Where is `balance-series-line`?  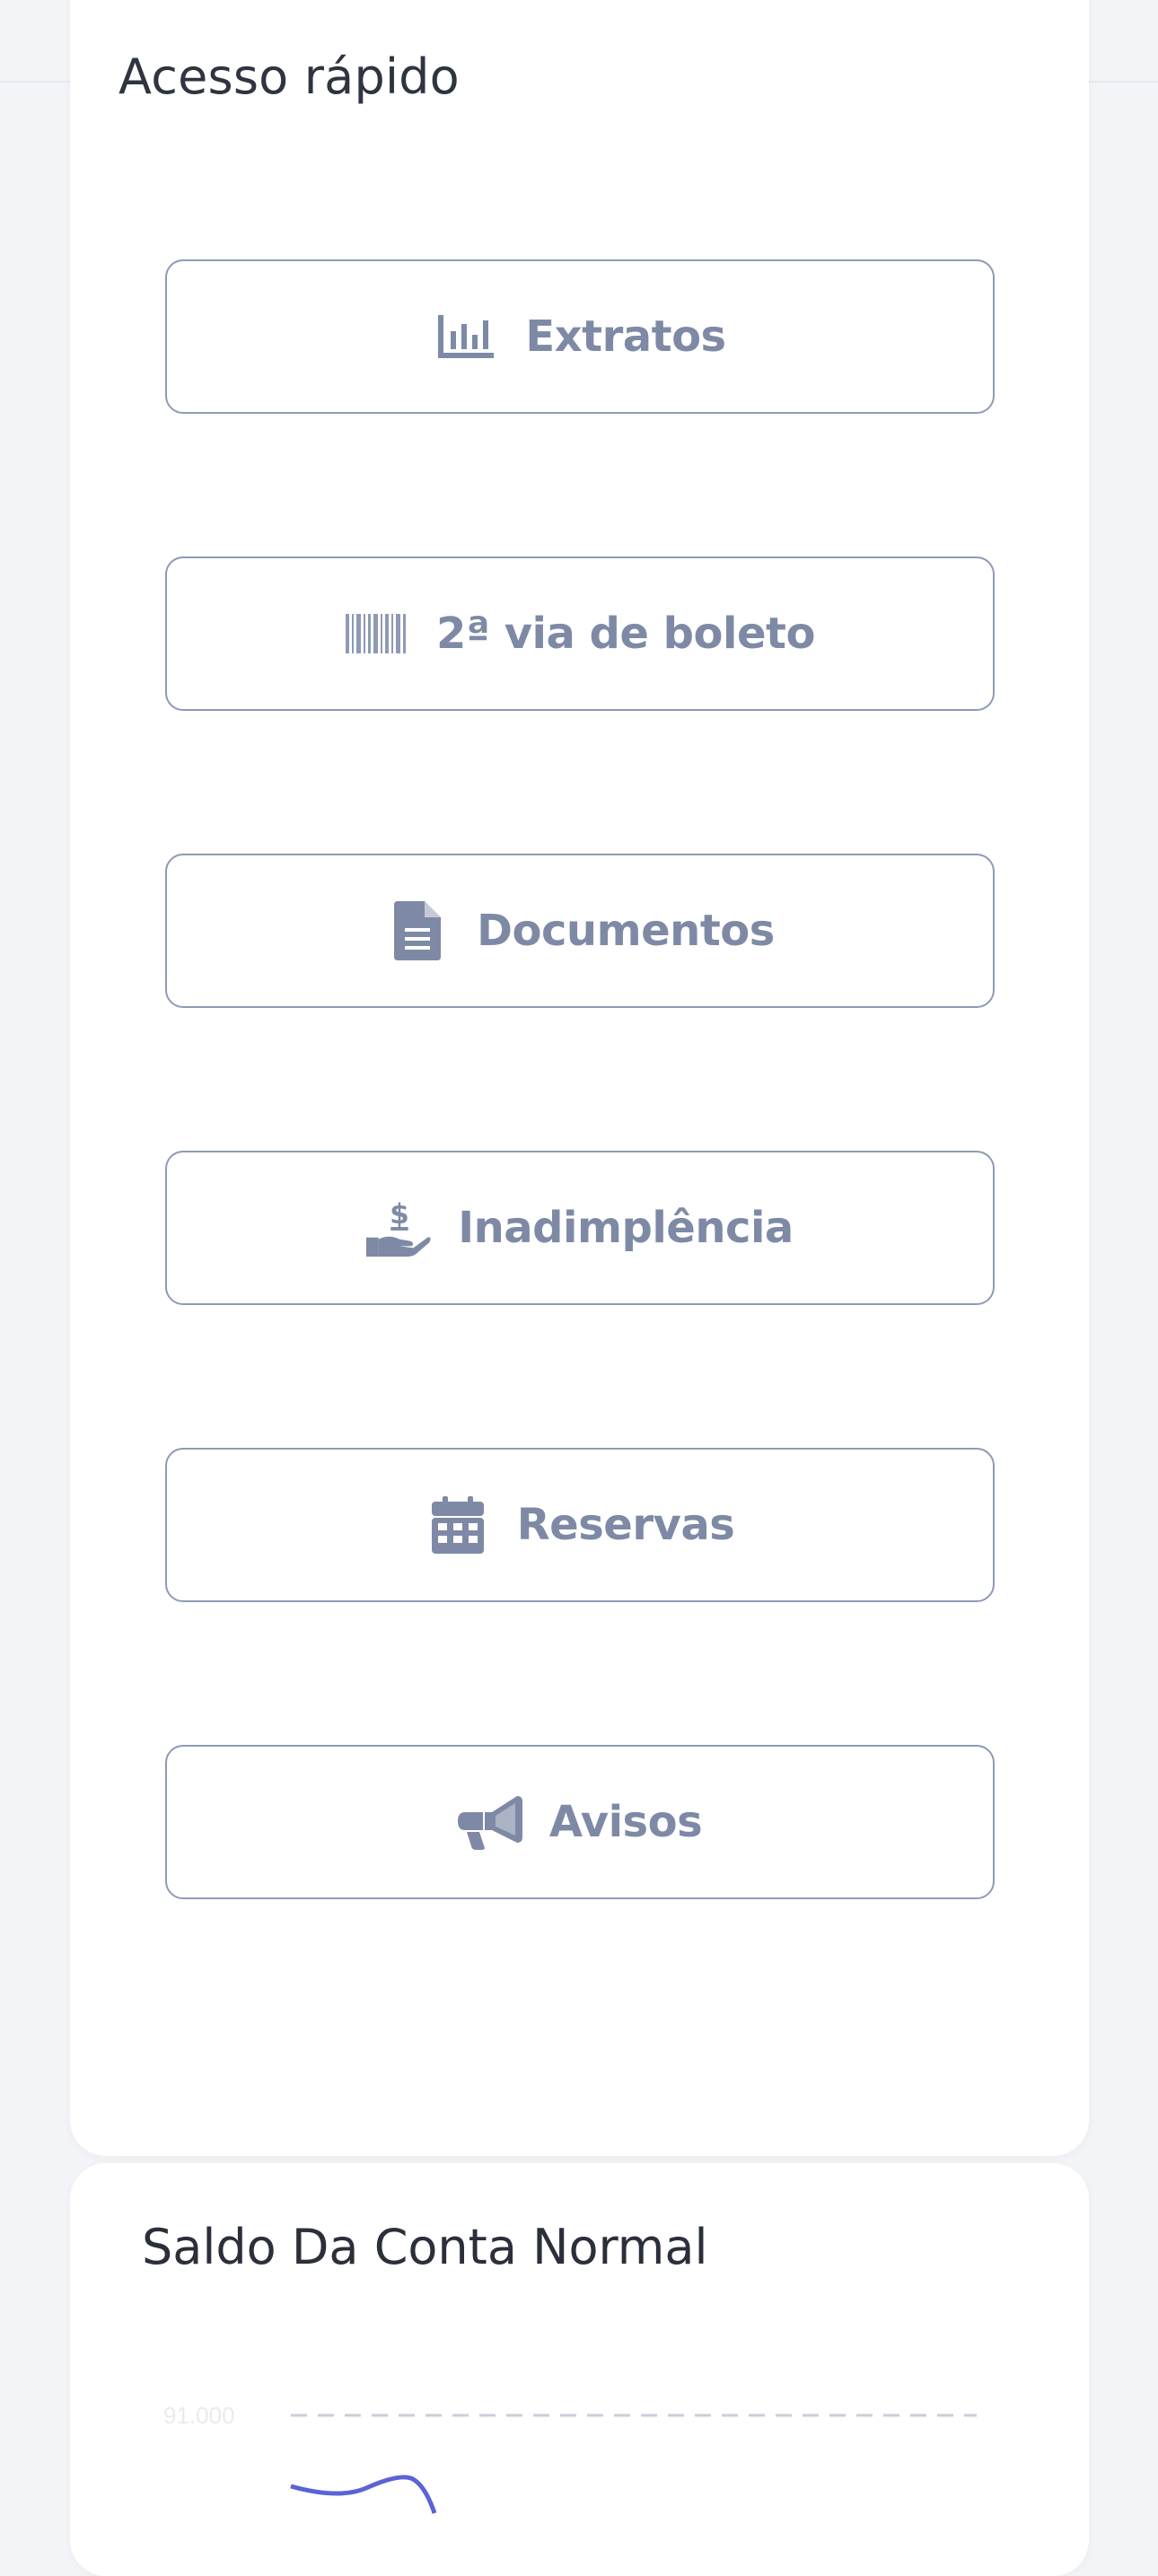
balance-series-line is located at coordinates (363, 2494).